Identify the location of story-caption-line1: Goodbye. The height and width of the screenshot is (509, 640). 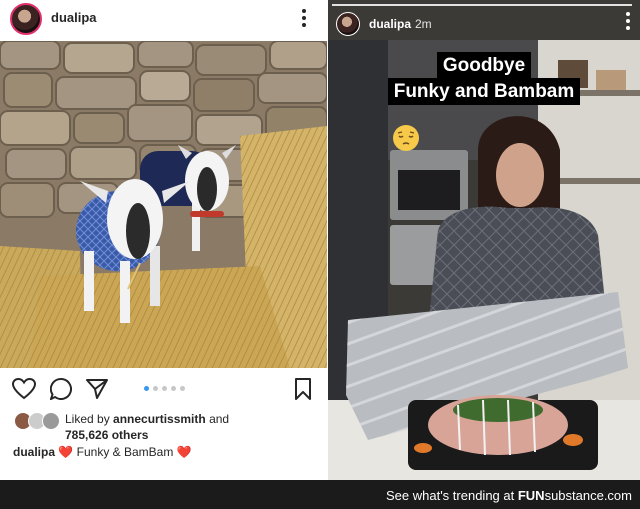
(484, 65).